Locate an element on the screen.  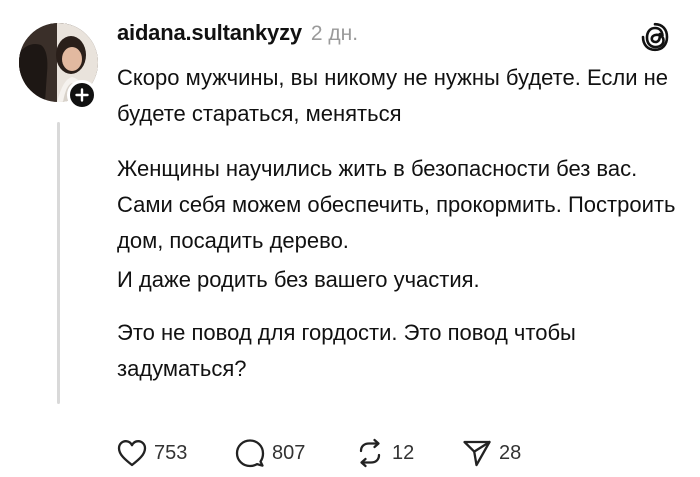
plus-icon is located at coordinates (82, 95).